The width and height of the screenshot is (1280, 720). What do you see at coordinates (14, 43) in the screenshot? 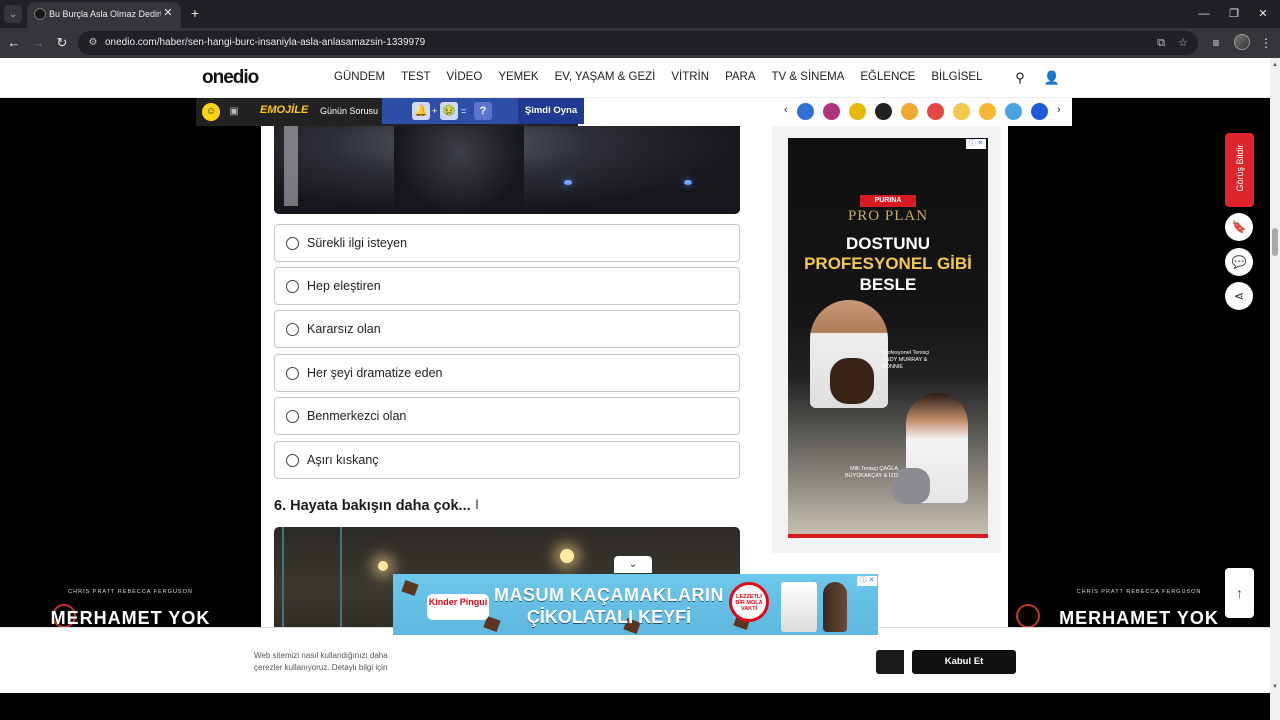
I see `back-icon: ←` at bounding box center [14, 43].